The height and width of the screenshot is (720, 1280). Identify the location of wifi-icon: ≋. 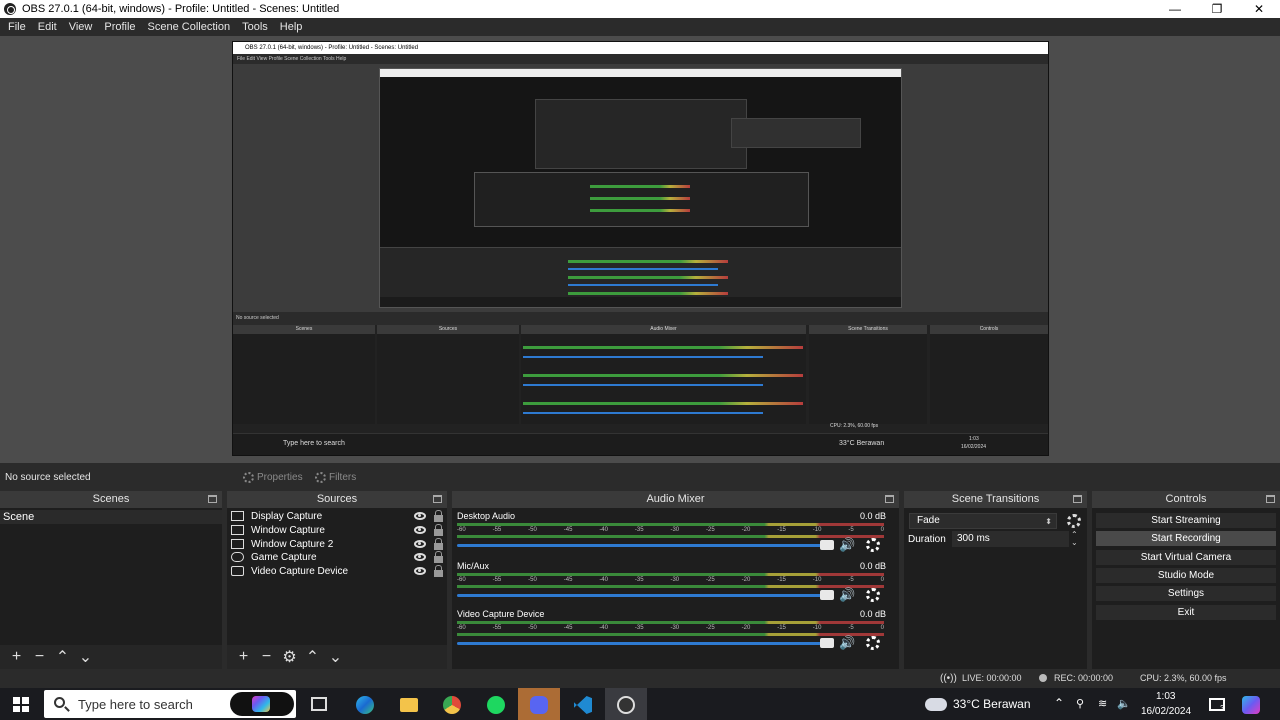
(1102, 703).